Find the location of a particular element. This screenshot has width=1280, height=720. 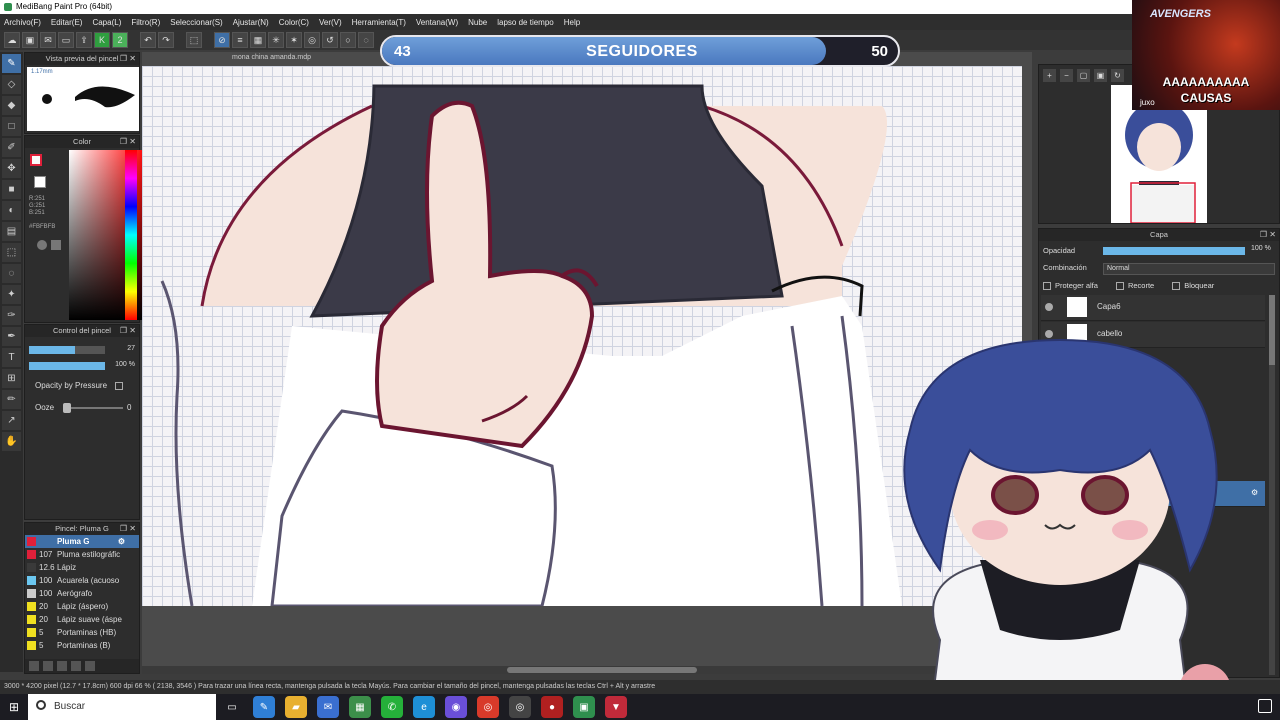

clipping-checkbox is located at coordinates (1119, 286).